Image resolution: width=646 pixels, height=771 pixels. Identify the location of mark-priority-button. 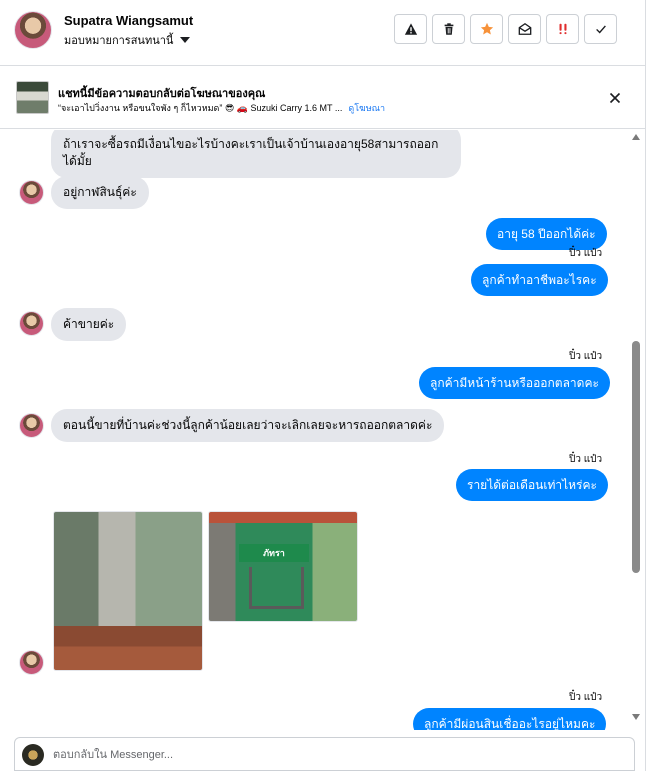
(562, 29).